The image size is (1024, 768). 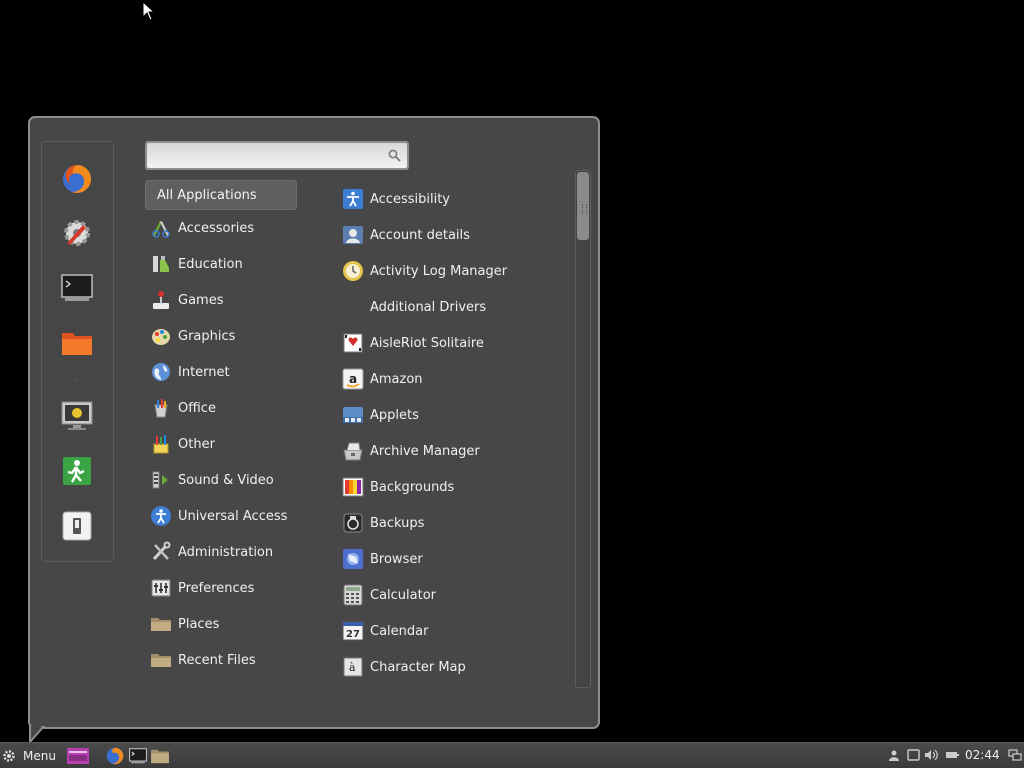 I want to click on launcher-terminal, so click(x=138, y=756).